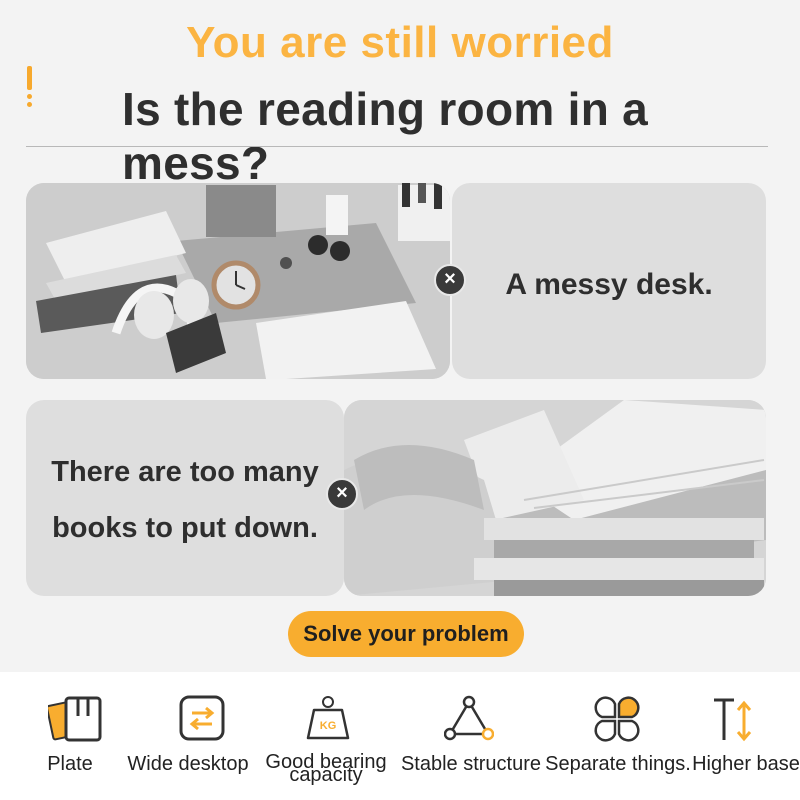 This screenshot has height=800, width=800. What do you see at coordinates (75, 719) in the screenshot?
I see `plate-icon` at bounding box center [75, 719].